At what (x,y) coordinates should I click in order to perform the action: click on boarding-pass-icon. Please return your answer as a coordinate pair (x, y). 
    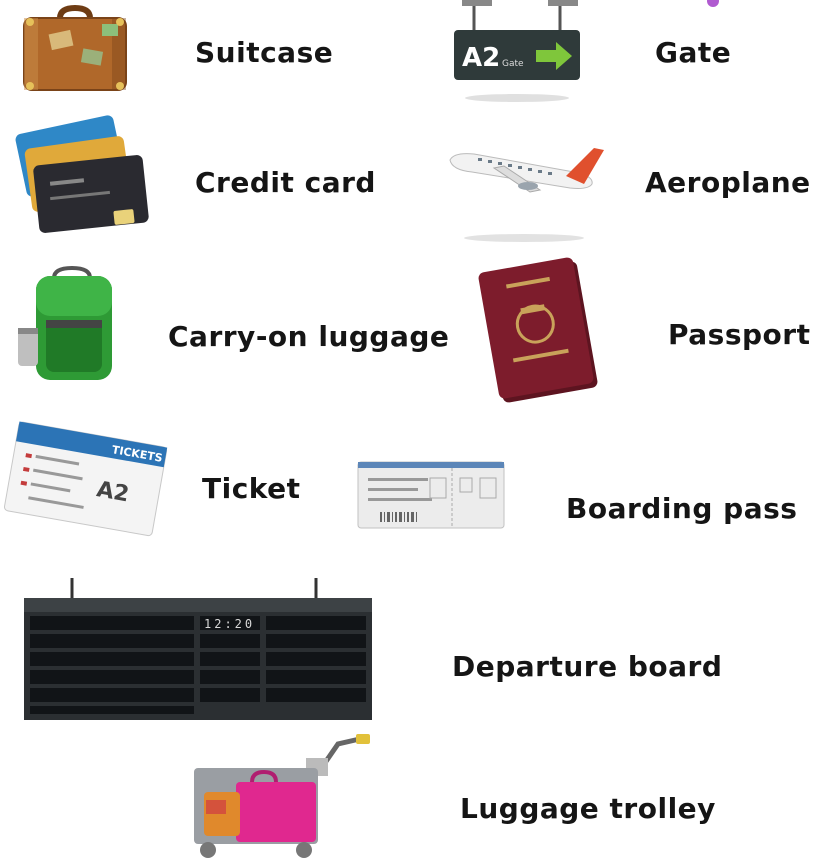
    Looking at the image, I should click on (431, 498).